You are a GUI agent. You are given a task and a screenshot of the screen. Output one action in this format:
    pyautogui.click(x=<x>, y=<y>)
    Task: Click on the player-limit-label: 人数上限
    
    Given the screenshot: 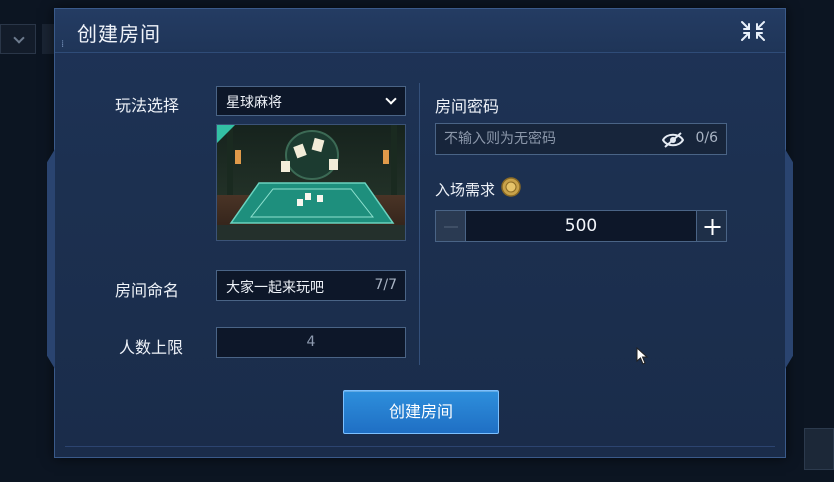 What is the action you would take?
    pyautogui.click(x=151, y=347)
    